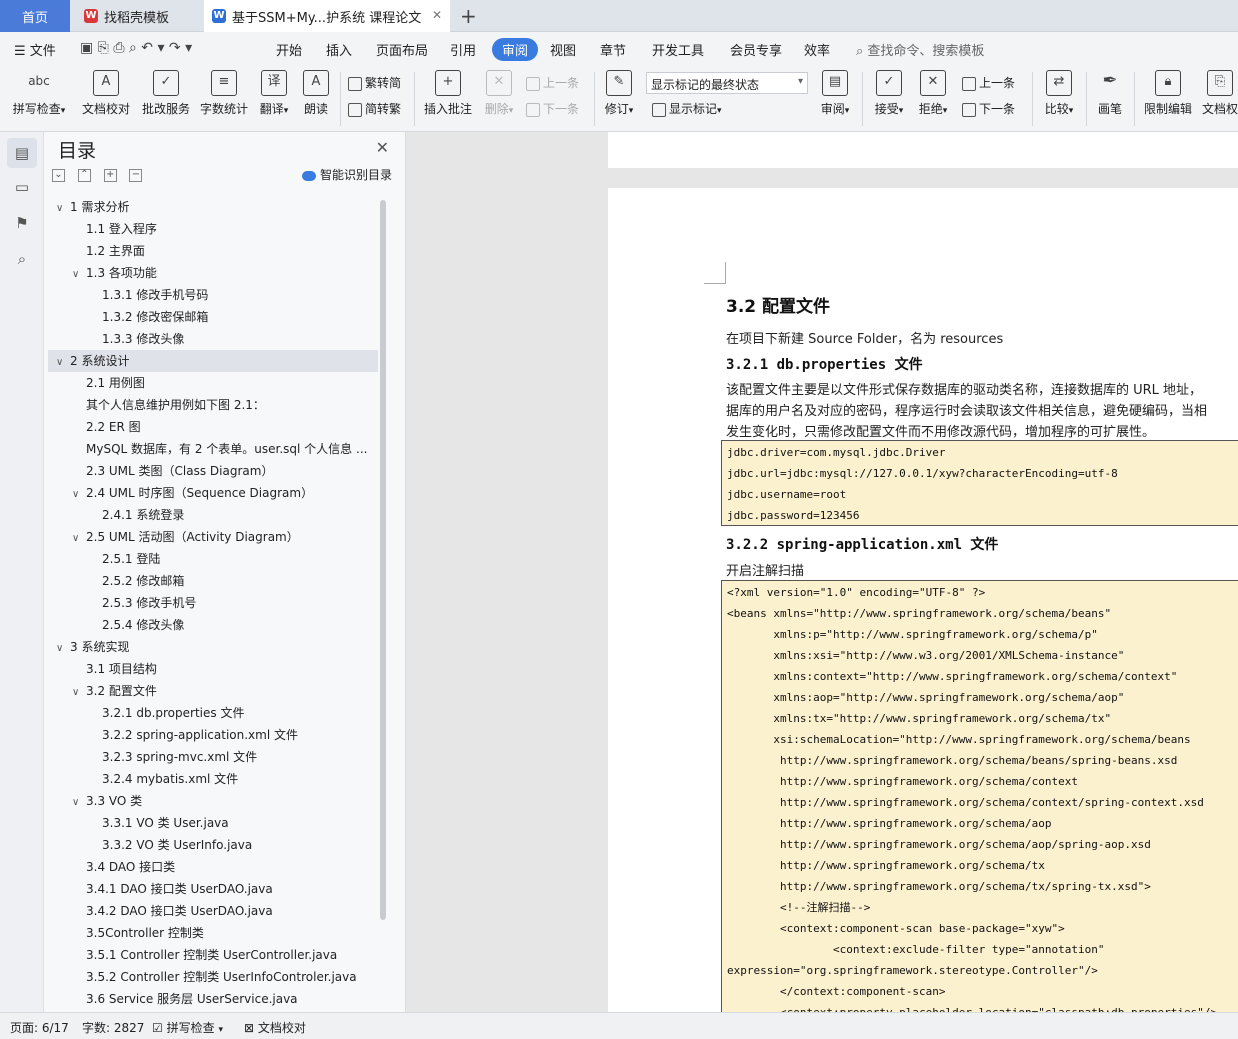 Image resolution: width=1238 pixels, height=1039 pixels. What do you see at coordinates (213, 625) in the screenshot?
I see `toc-item: 2.5.4 修改头像` at bounding box center [213, 625].